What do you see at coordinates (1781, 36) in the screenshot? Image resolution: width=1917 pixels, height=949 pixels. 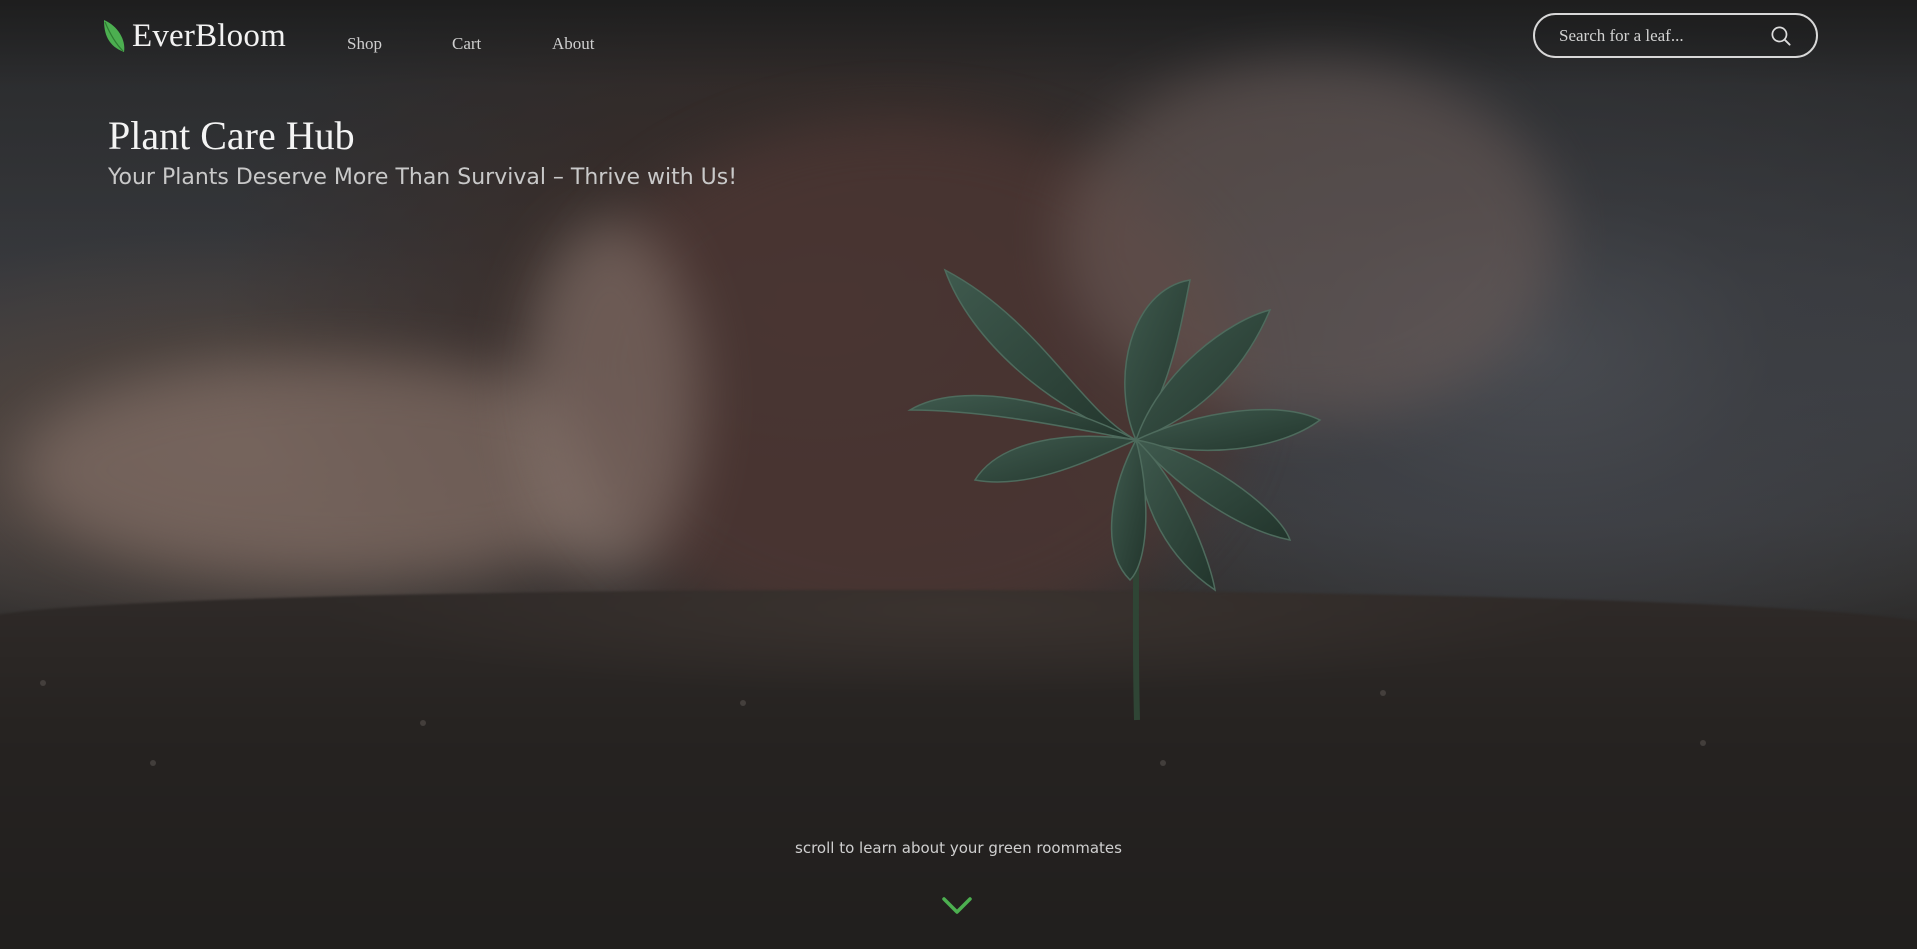 I see `search-icon` at bounding box center [1781, 36].